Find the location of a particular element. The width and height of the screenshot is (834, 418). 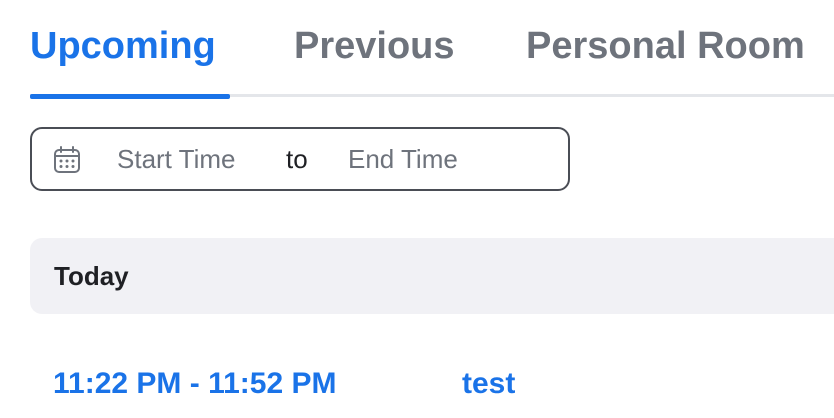

tab-upcoming: Upcoming is located at coordinates (123, 46).